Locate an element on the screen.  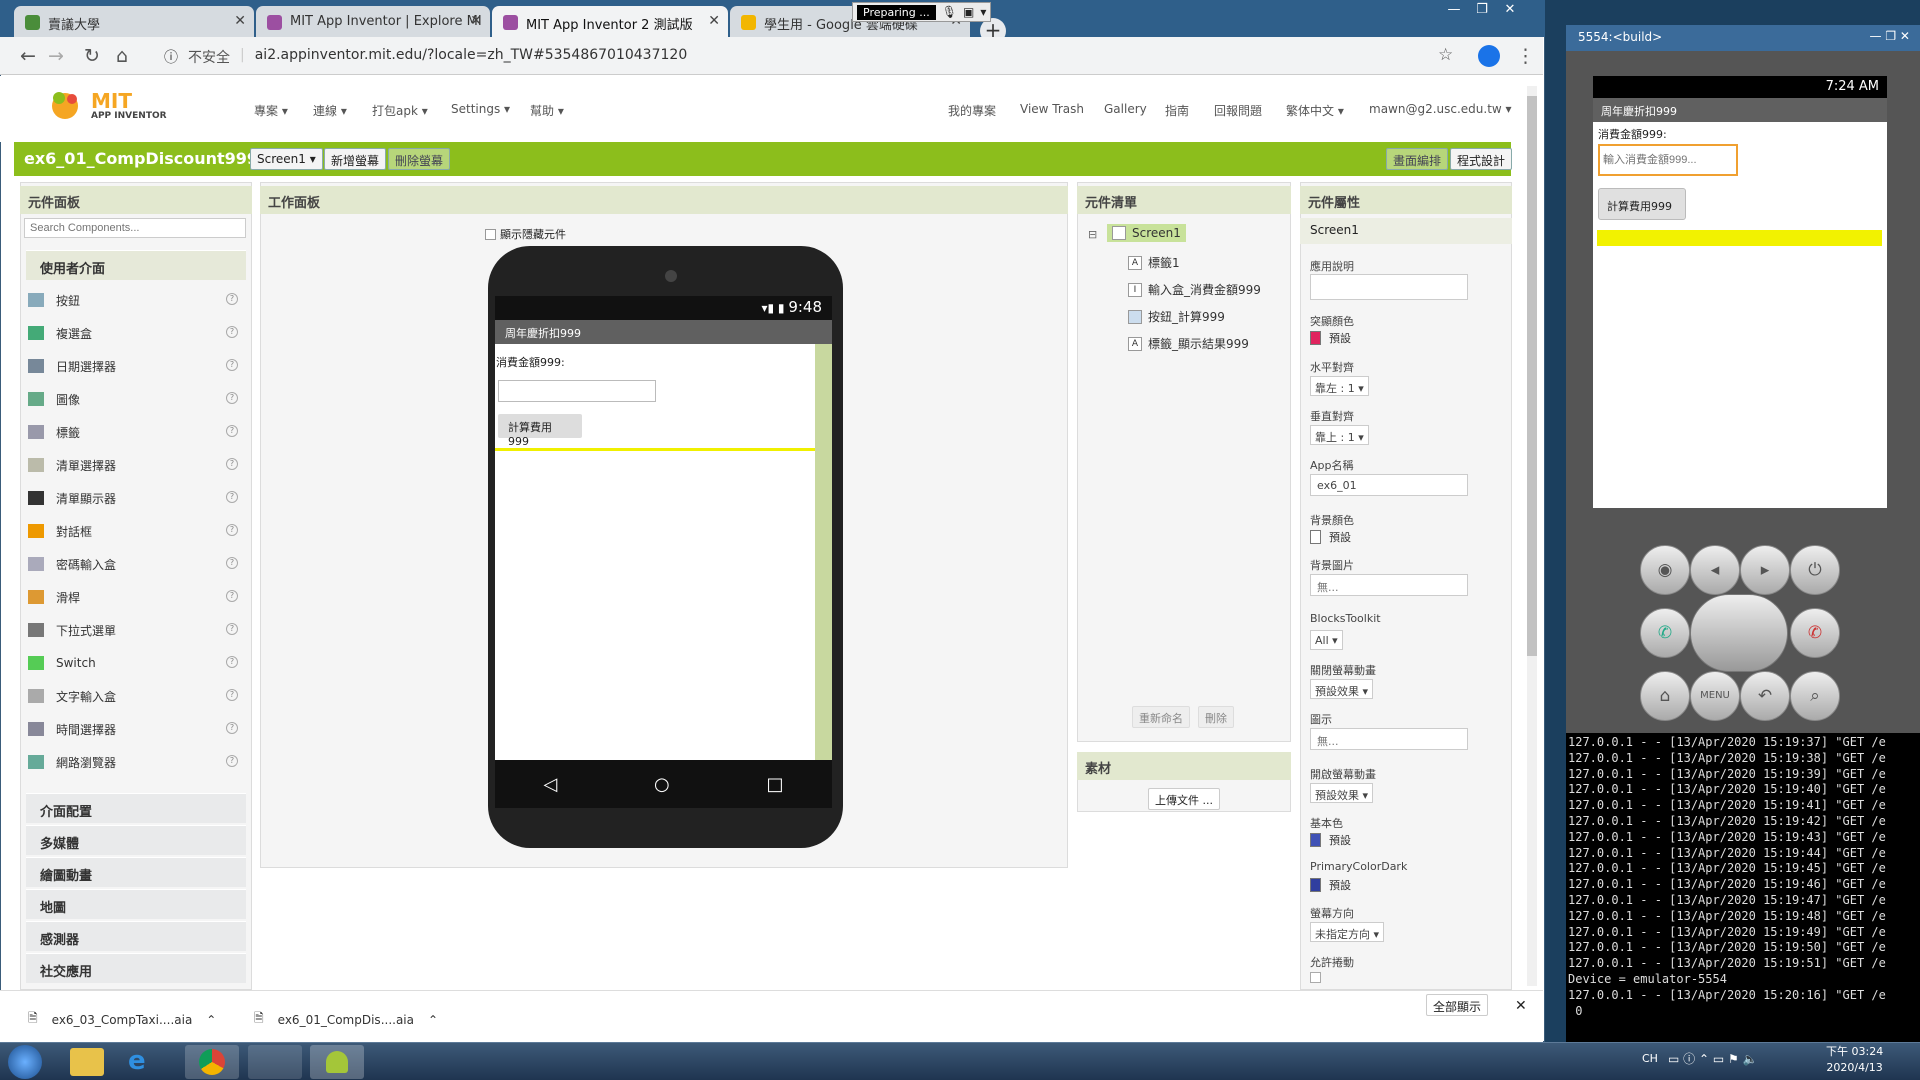
category-social: 社交應用 is located at coordinates (136, 968).